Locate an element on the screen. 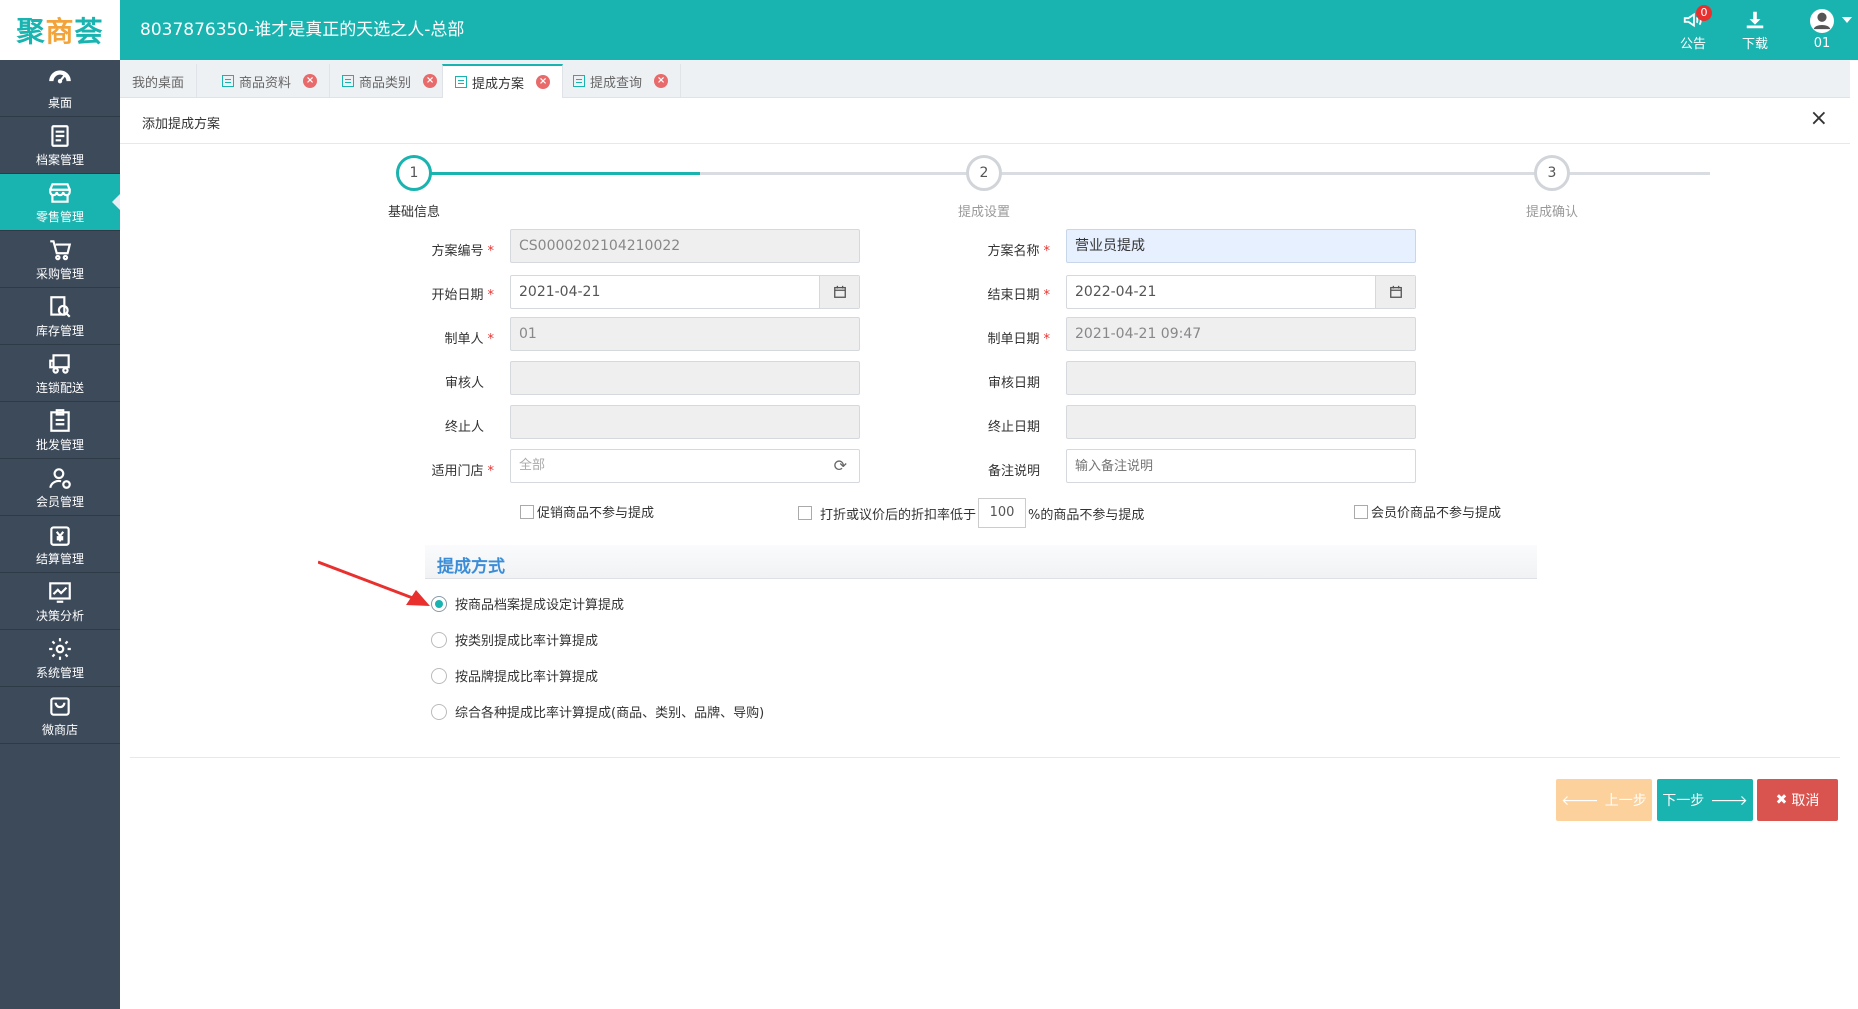 Image resolution: width=1858 pixels, height=1009 pixels. download-label: 下载 is located at coordinates (1754, 44).